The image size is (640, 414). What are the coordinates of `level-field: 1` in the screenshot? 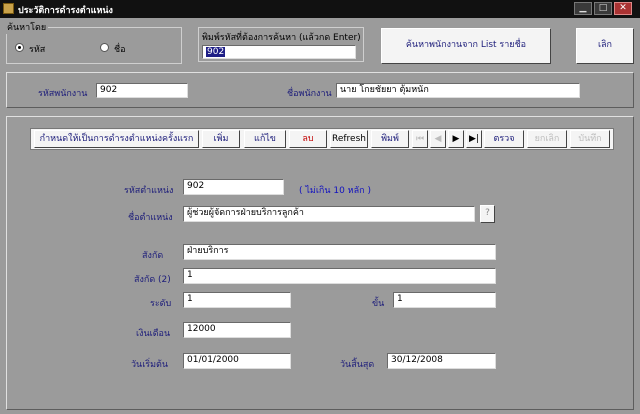 It's located at (237, 300).